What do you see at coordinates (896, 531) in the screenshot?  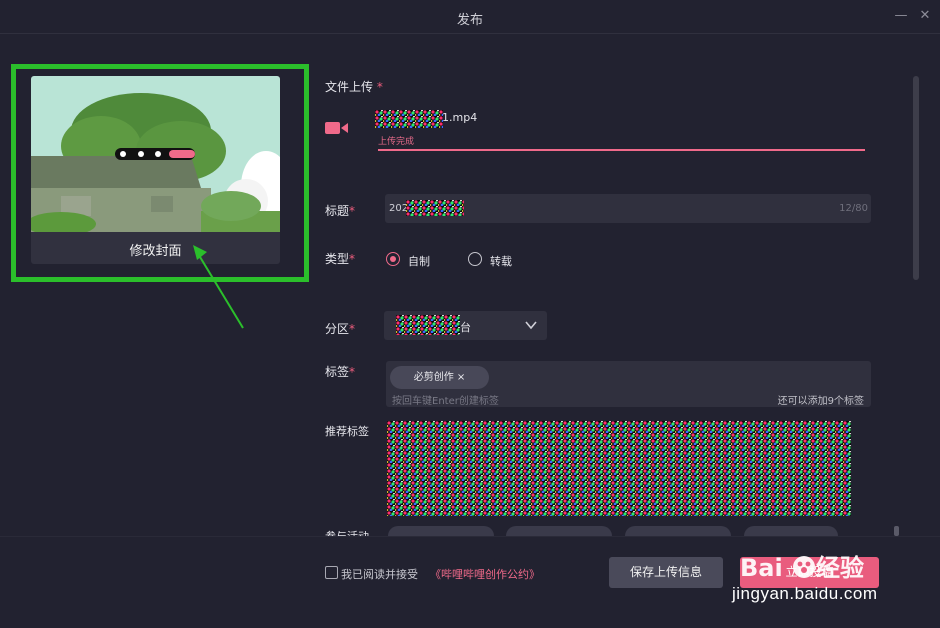 I see `horizontal-scroll-thumb` at bounding box center [896, 531].